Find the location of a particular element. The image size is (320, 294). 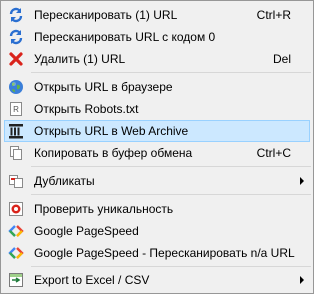

menu-item-label: Открыть Robots.txt is located at coordinates (86, 109).